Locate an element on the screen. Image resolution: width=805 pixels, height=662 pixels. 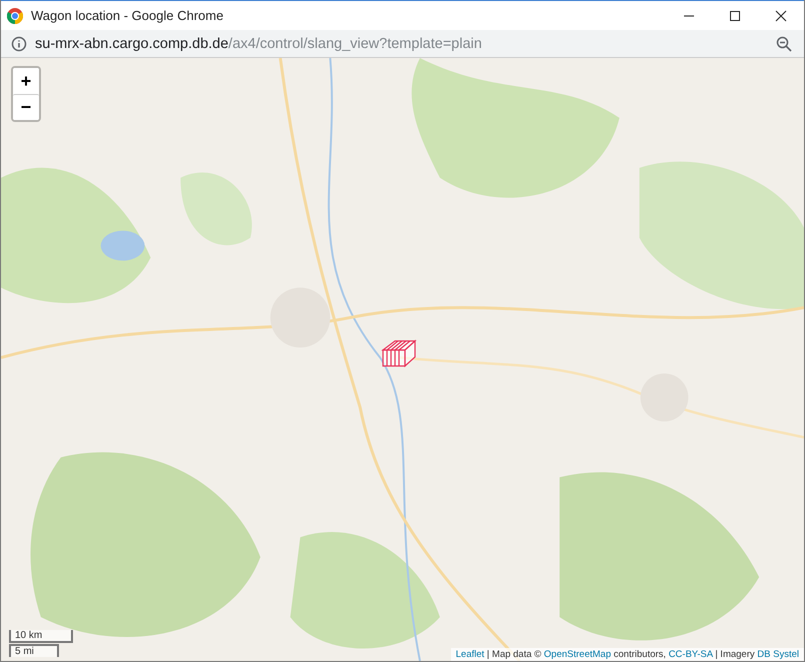
scale-bar: 10 km is located at coordinates (41, 636).